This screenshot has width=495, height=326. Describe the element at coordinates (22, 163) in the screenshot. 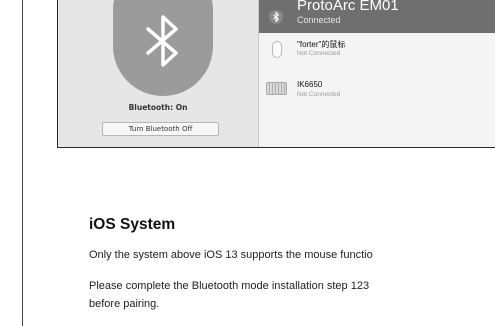

I see `page-left-rule` at that location.